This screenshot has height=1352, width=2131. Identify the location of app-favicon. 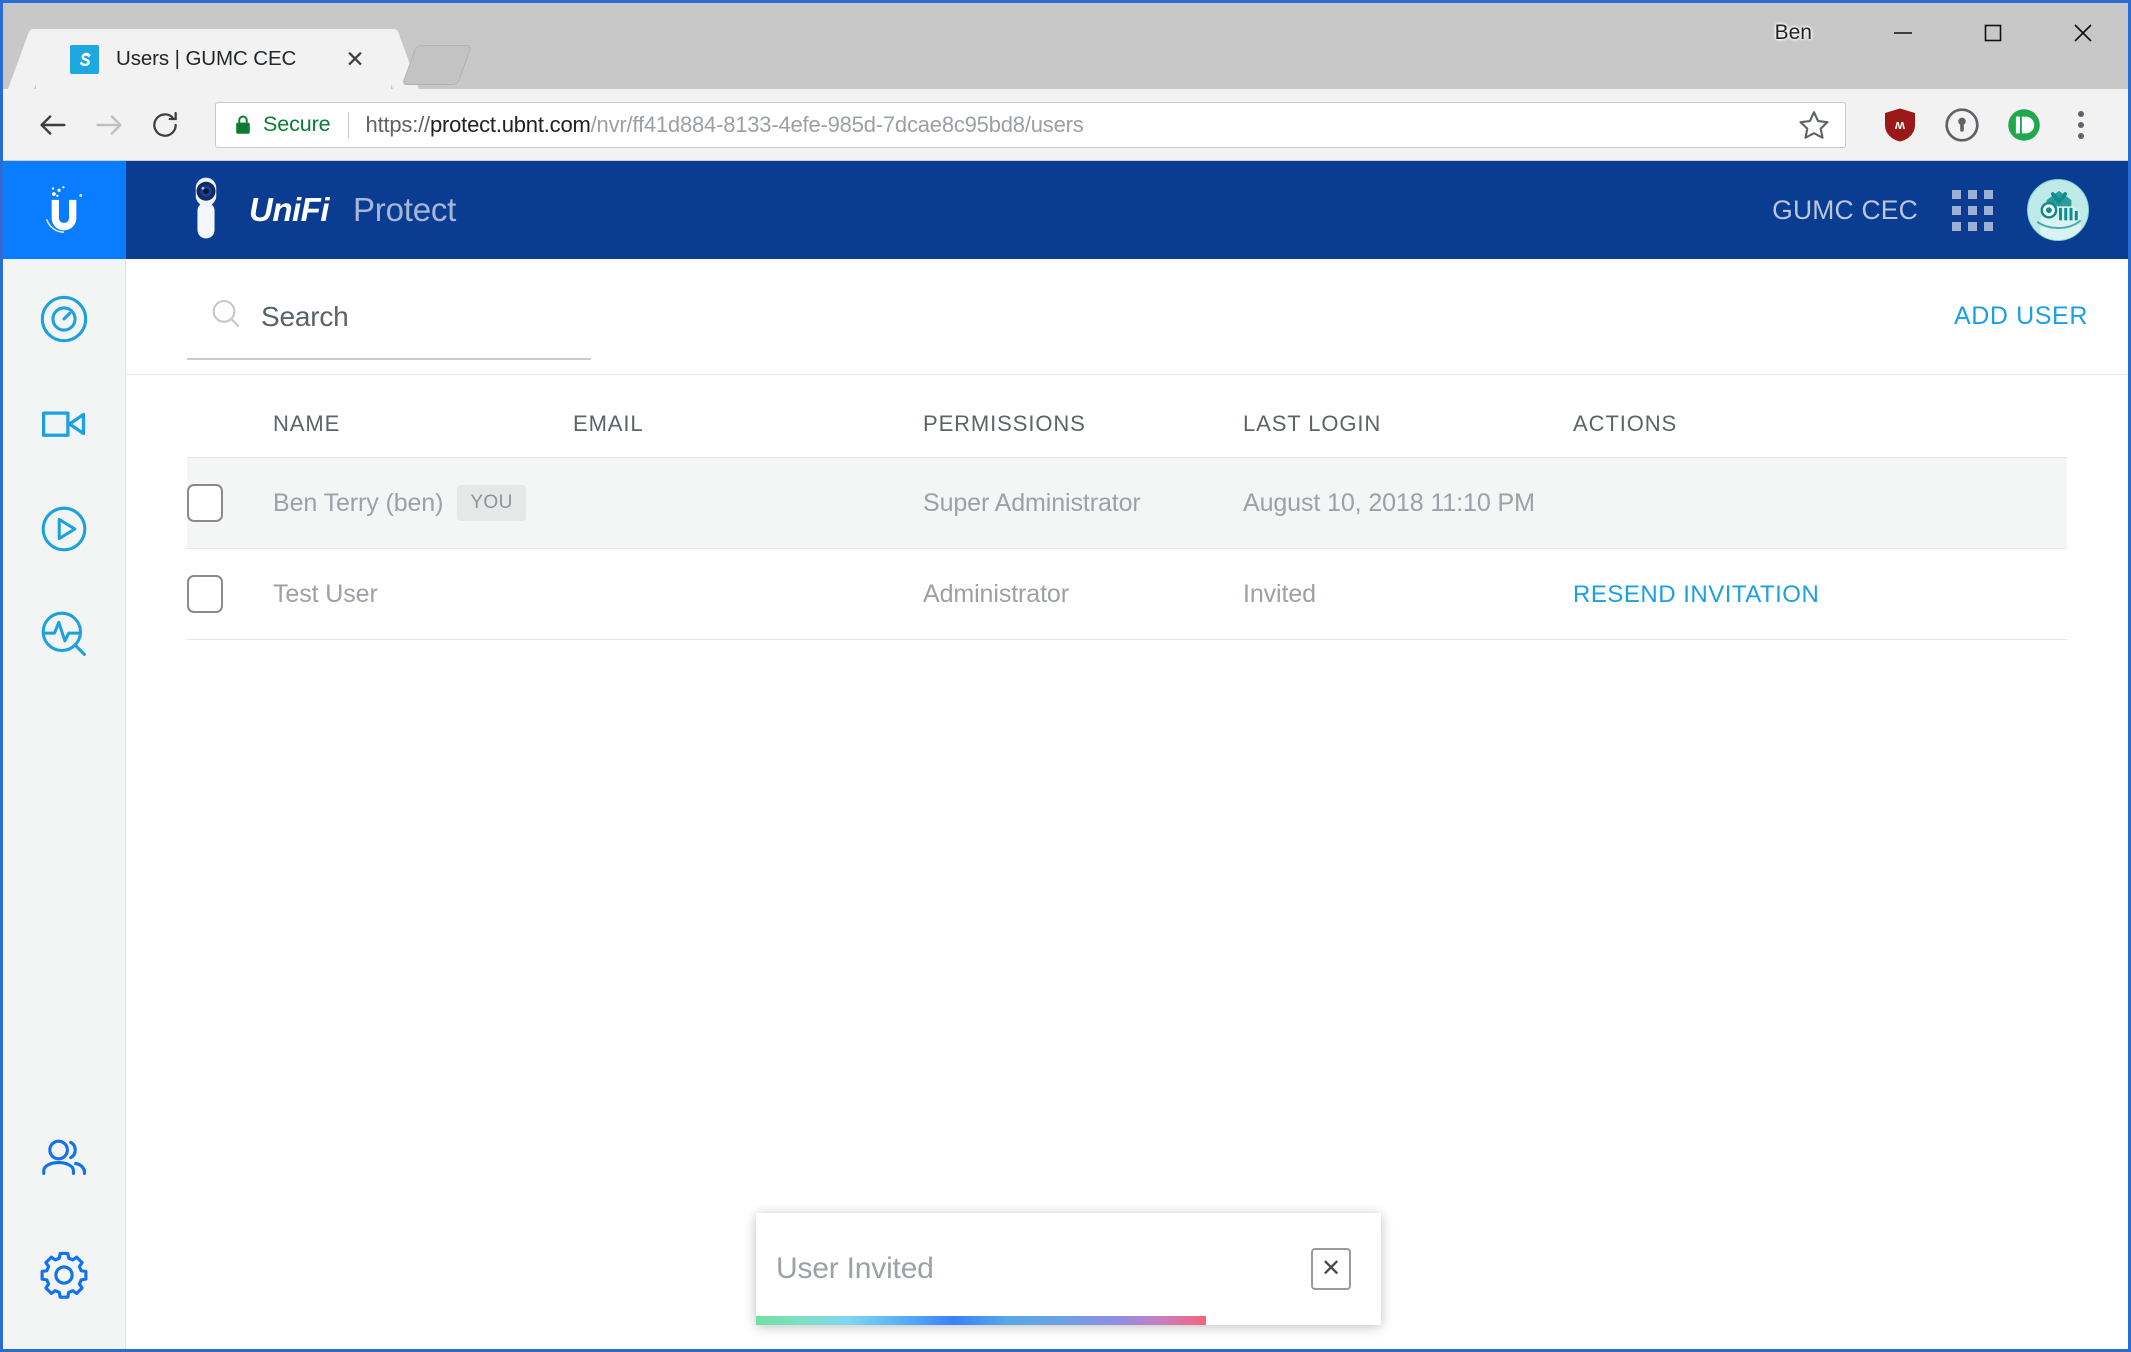
(84, 59).